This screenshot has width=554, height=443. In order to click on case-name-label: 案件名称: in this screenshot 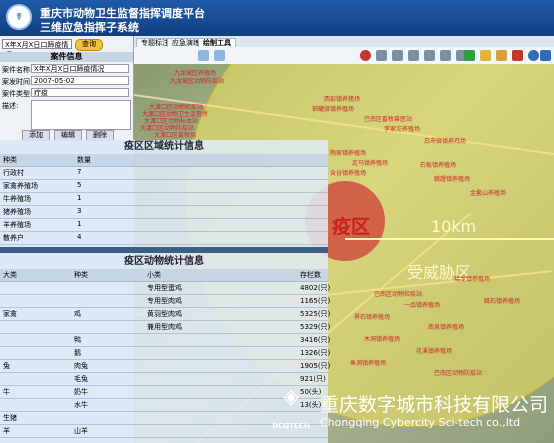, I will do `click(17, 70)`.